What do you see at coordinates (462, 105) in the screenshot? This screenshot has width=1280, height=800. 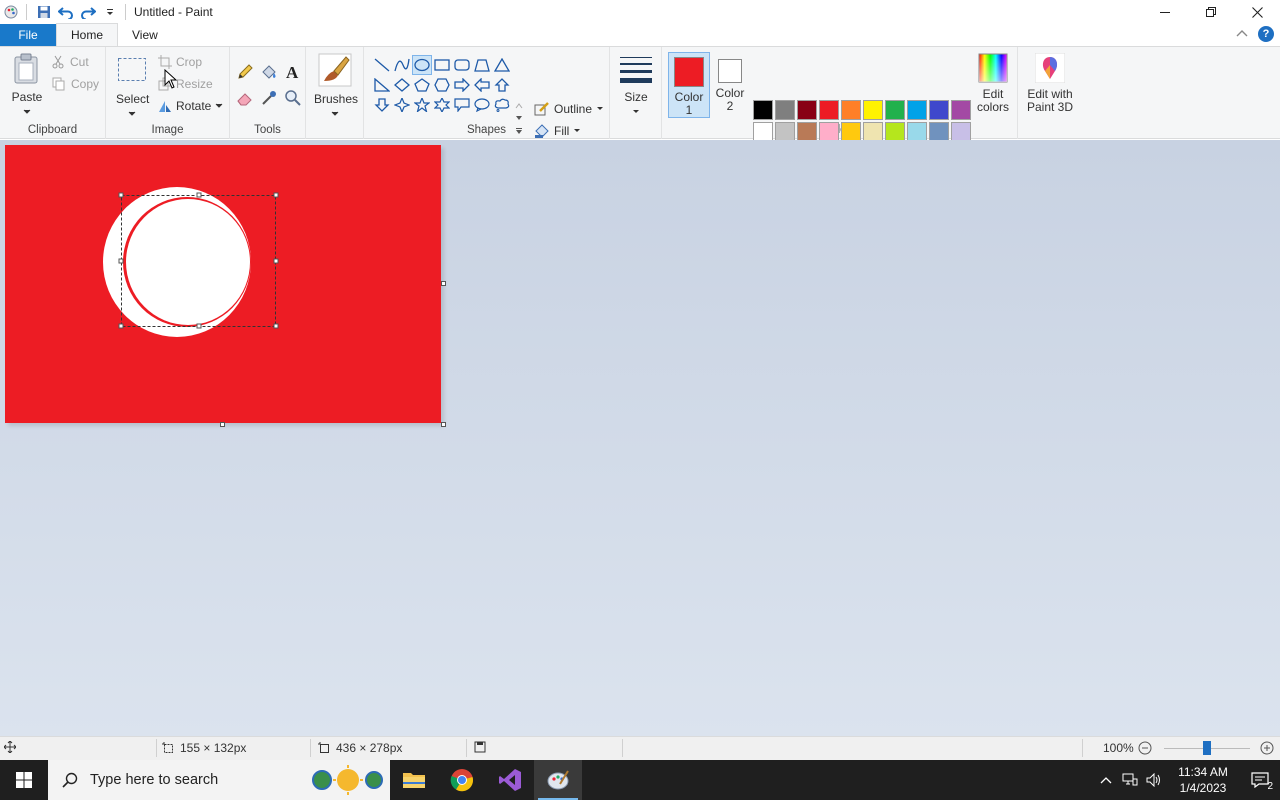 I see `shape-rect-callout-icon` at bounding box center [462, 105].